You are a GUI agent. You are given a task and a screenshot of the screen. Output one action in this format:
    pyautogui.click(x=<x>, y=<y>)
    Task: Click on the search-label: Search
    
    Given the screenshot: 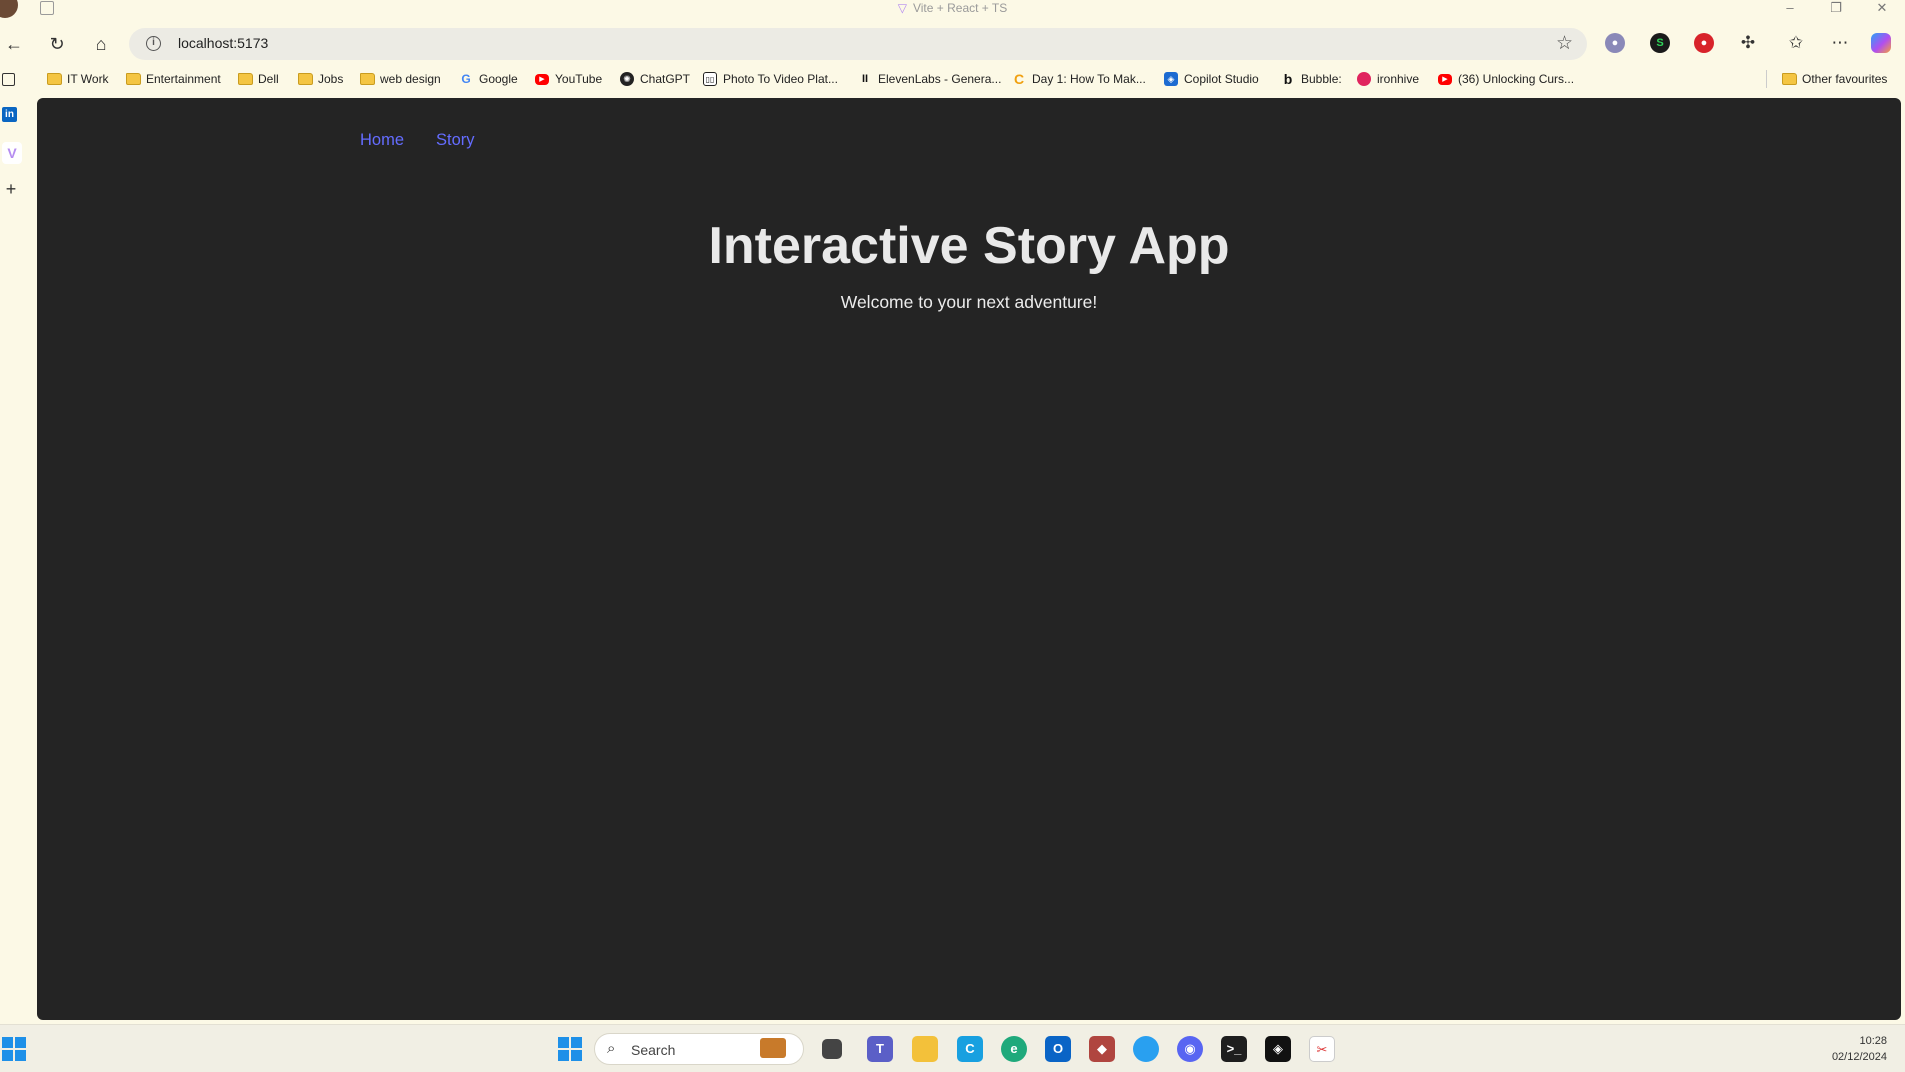 What is the action you would take?
    pyautogui.click(x=653, y=1050)
    